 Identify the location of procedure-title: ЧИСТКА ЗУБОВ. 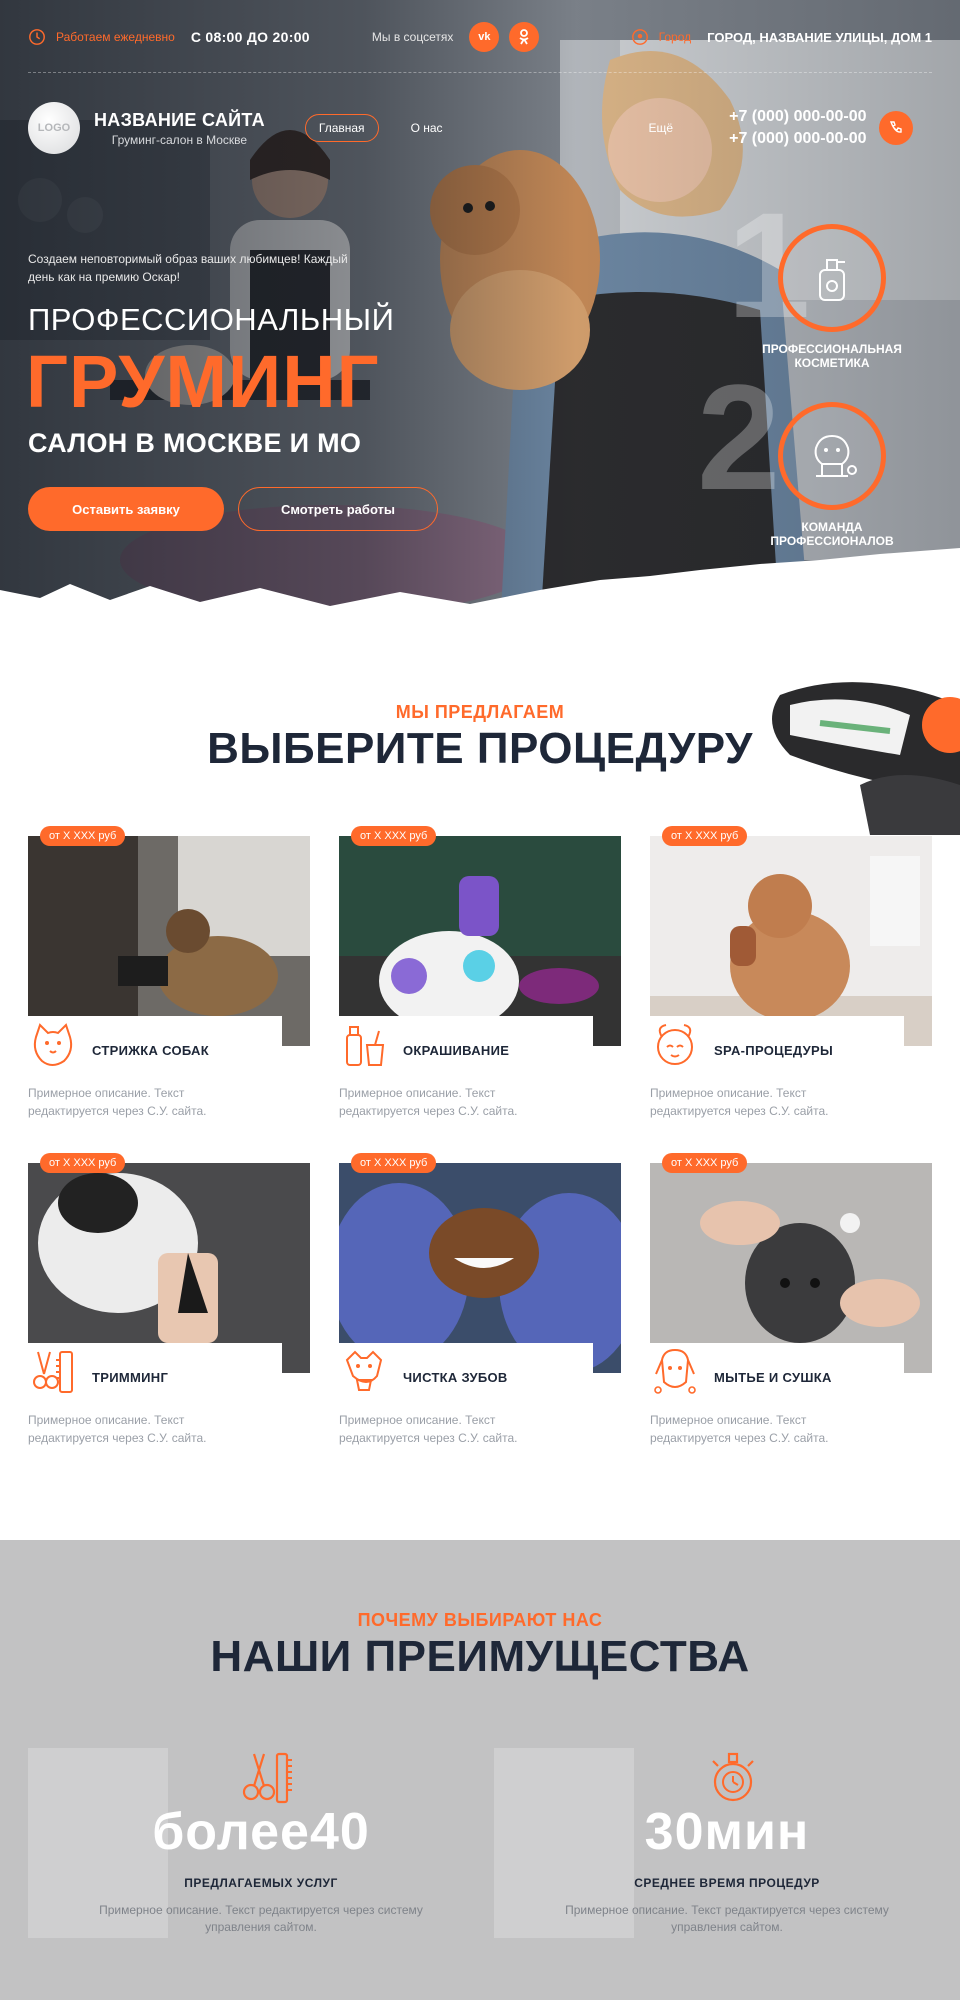
(455, 1377).